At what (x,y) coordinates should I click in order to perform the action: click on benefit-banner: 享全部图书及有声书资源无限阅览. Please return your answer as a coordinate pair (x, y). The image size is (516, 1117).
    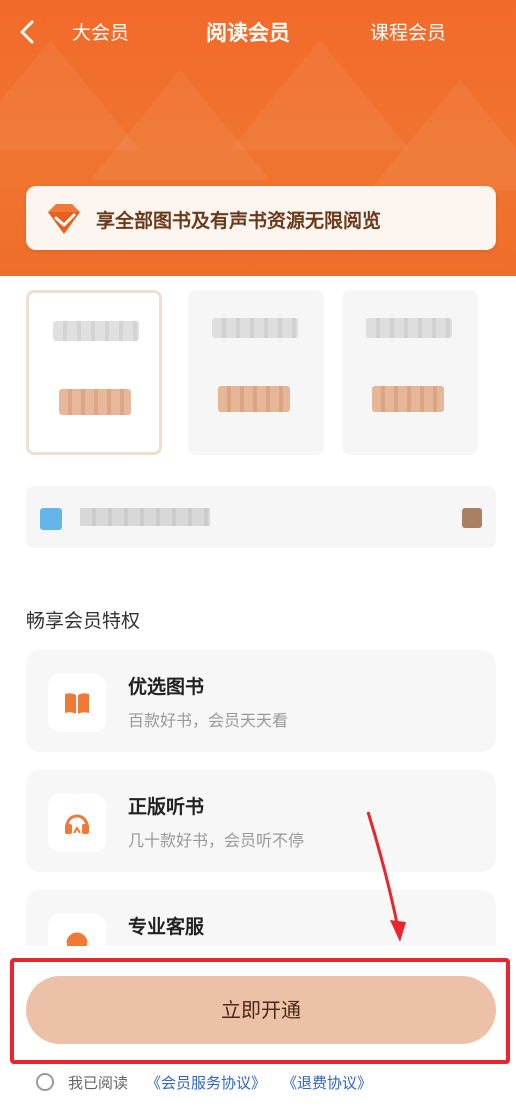
    Looking at the image, I should click on (261, 218).